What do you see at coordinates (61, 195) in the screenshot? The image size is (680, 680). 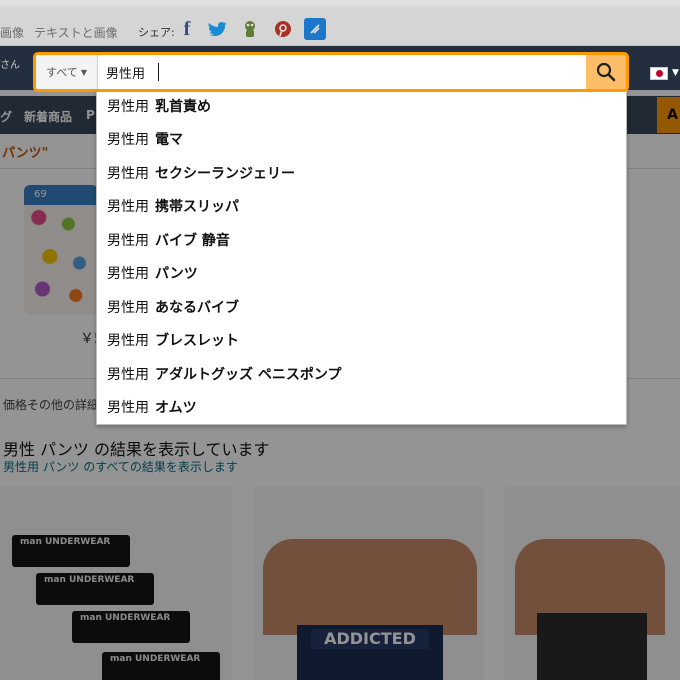 I see `product-band-label: 69` at bounding box center [61, 195].